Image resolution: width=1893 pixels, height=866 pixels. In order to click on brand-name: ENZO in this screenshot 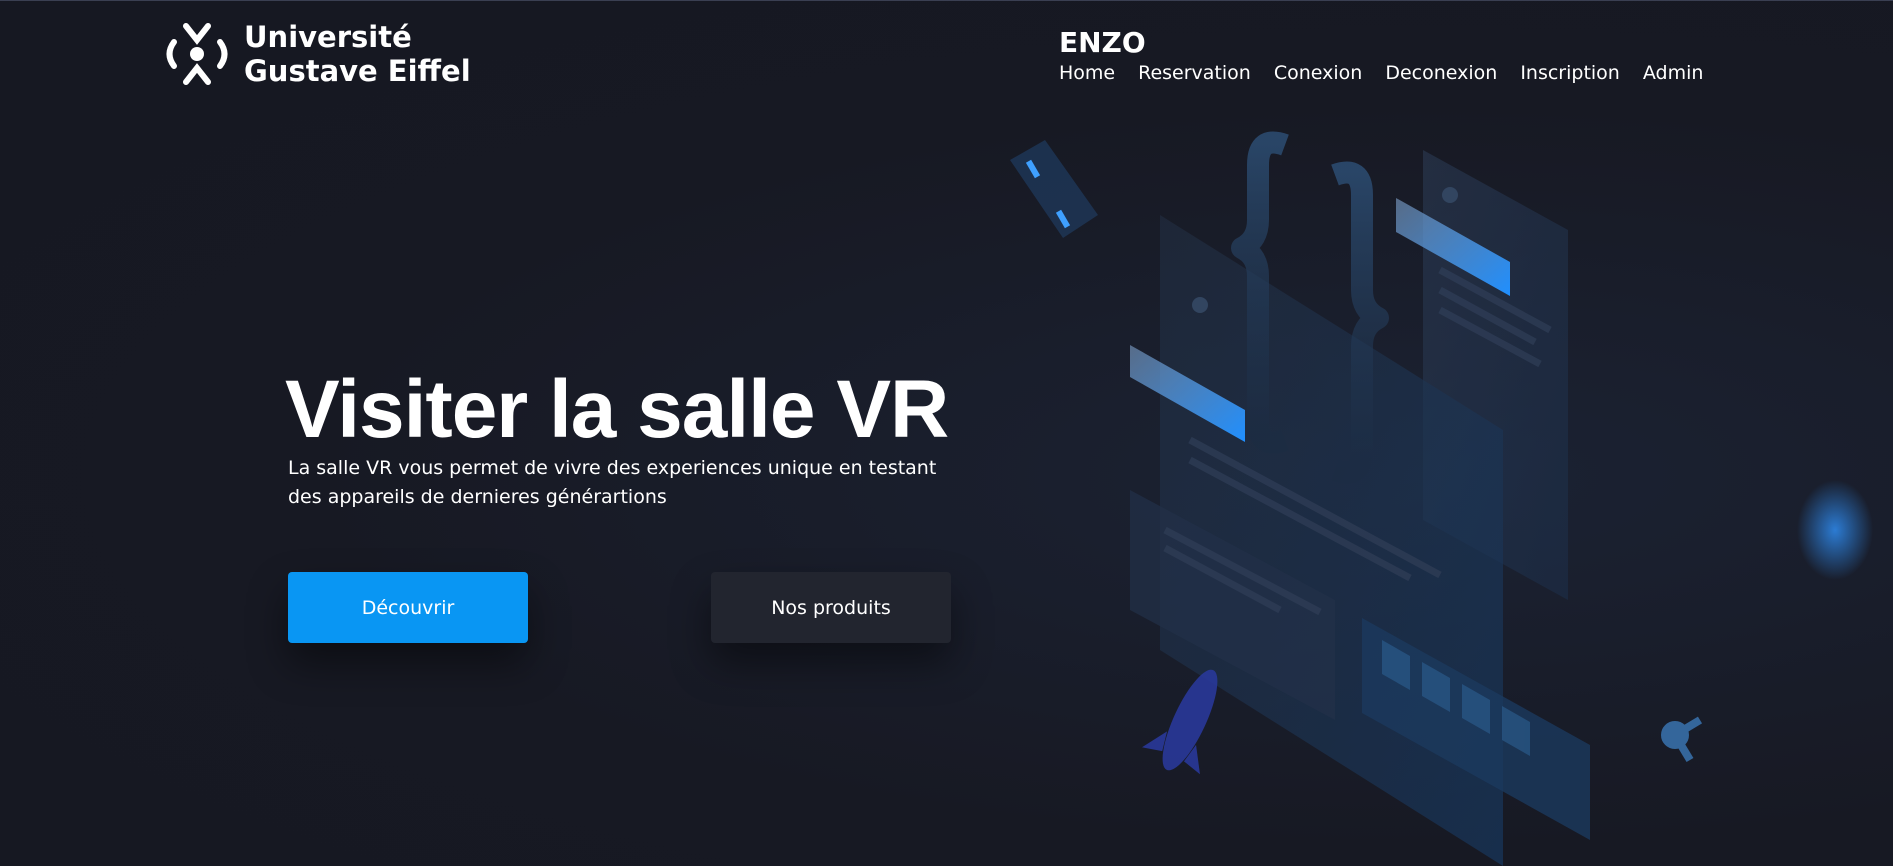, I will do `click(1102, 42)`.